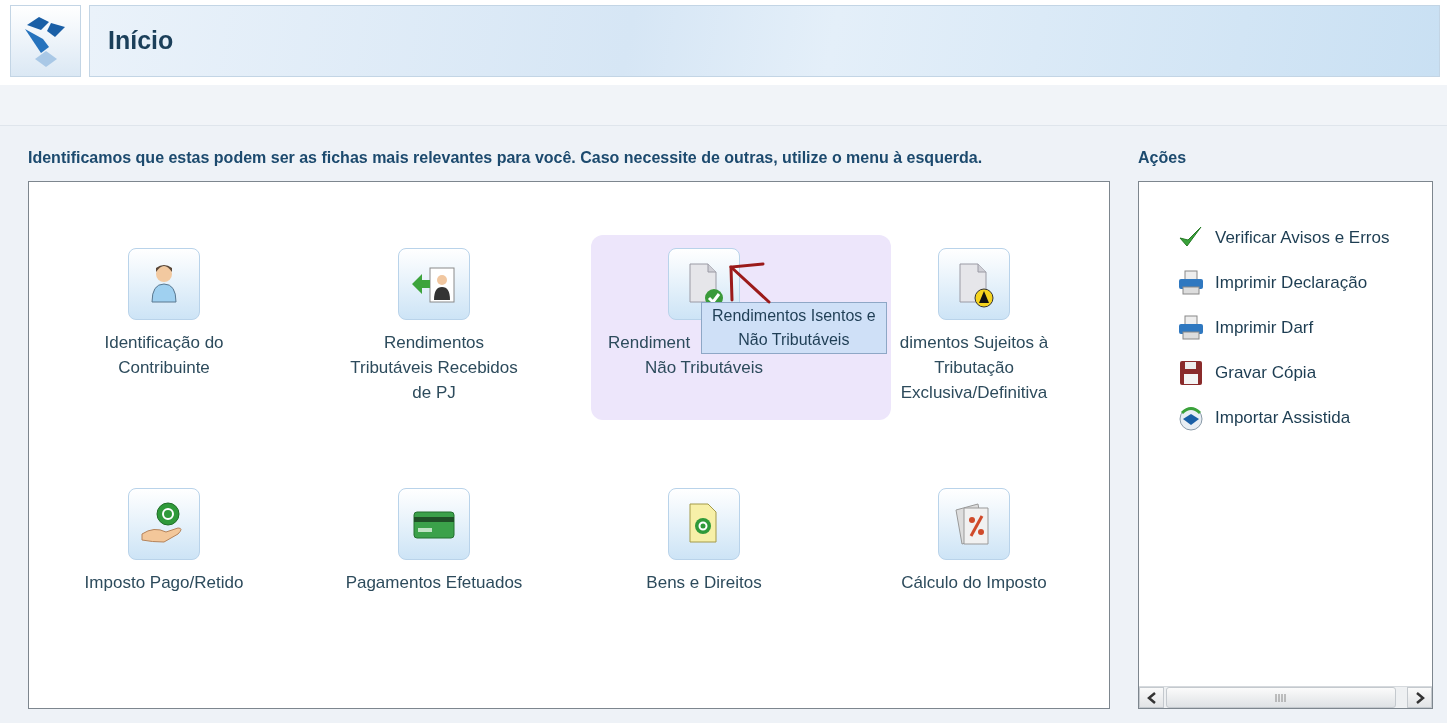  I want to click on horizontal-scrollbar, so click(1285, 697).